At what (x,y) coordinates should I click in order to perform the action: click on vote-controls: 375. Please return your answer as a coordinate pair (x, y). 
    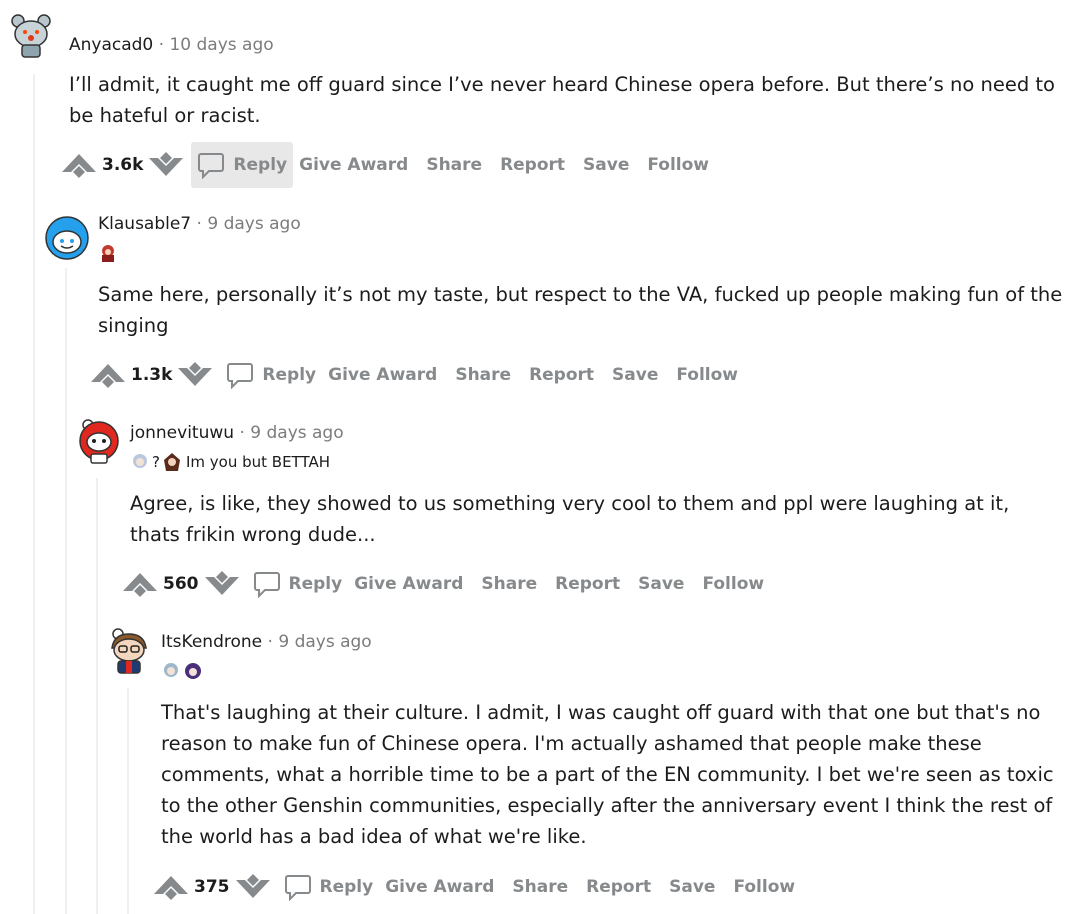
    Looking at the image, I should click on (212, 887).